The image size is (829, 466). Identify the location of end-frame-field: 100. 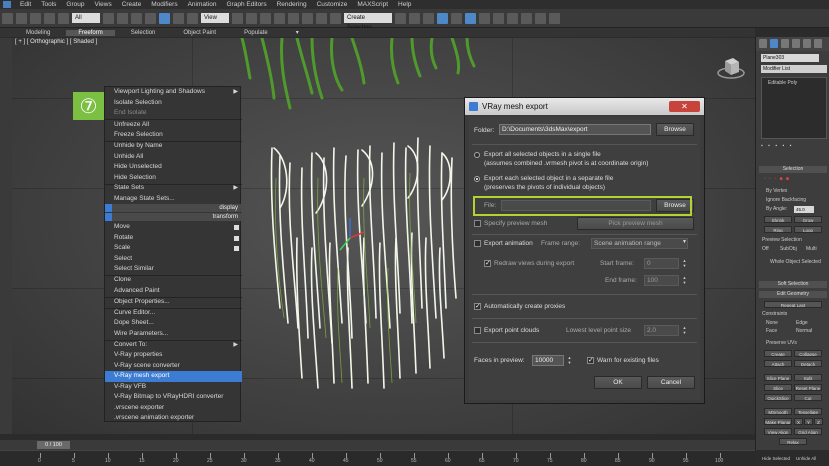
(661, 280).